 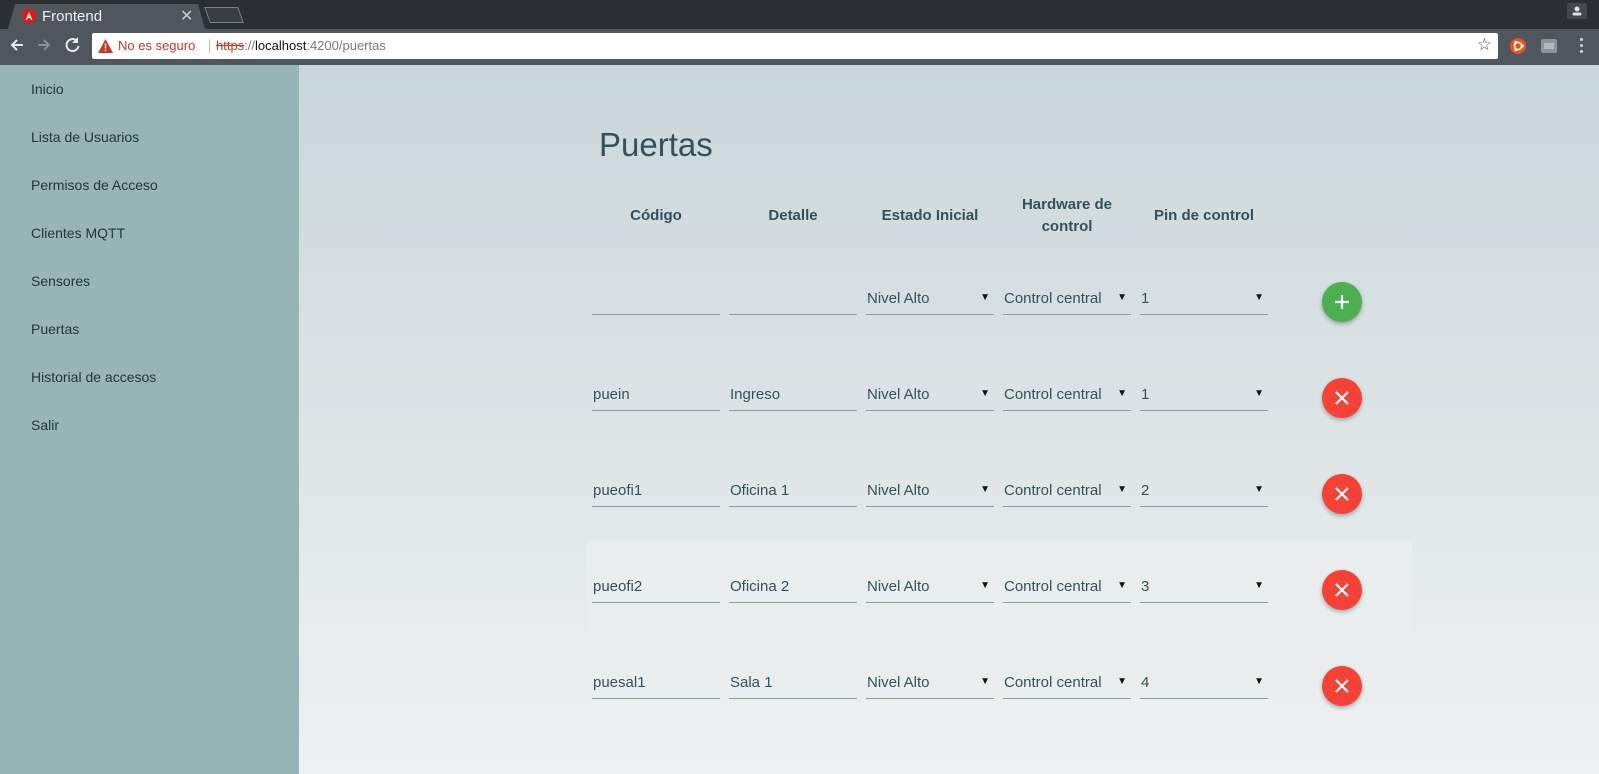 I want to click on detalle-input: Oficina 1, so click(x=793, y=492).